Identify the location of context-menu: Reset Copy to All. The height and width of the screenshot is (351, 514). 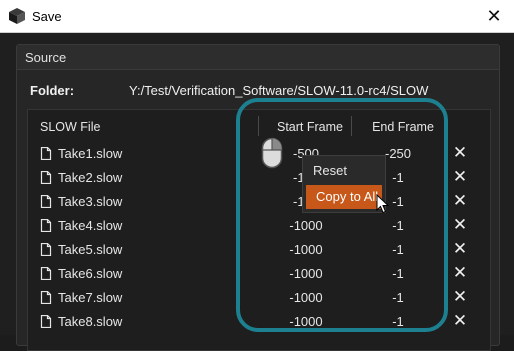
(344, 184).